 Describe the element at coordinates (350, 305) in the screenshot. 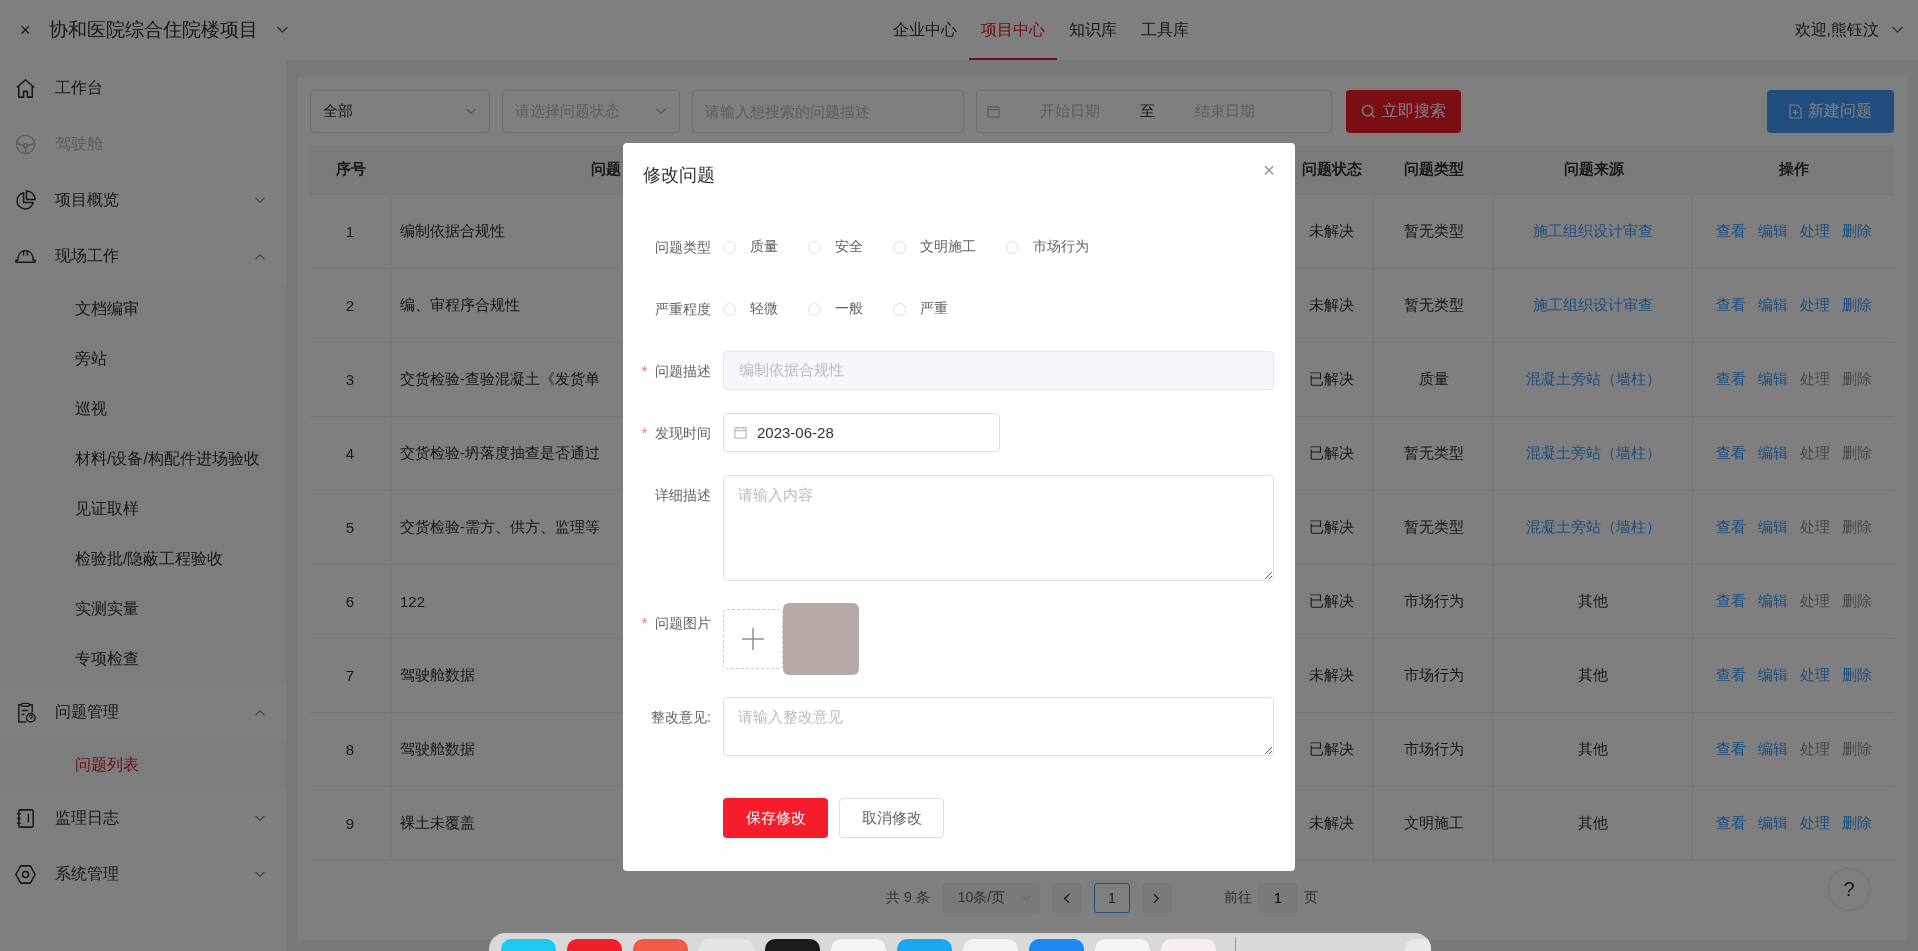

I see `row-number: 2` at that location.